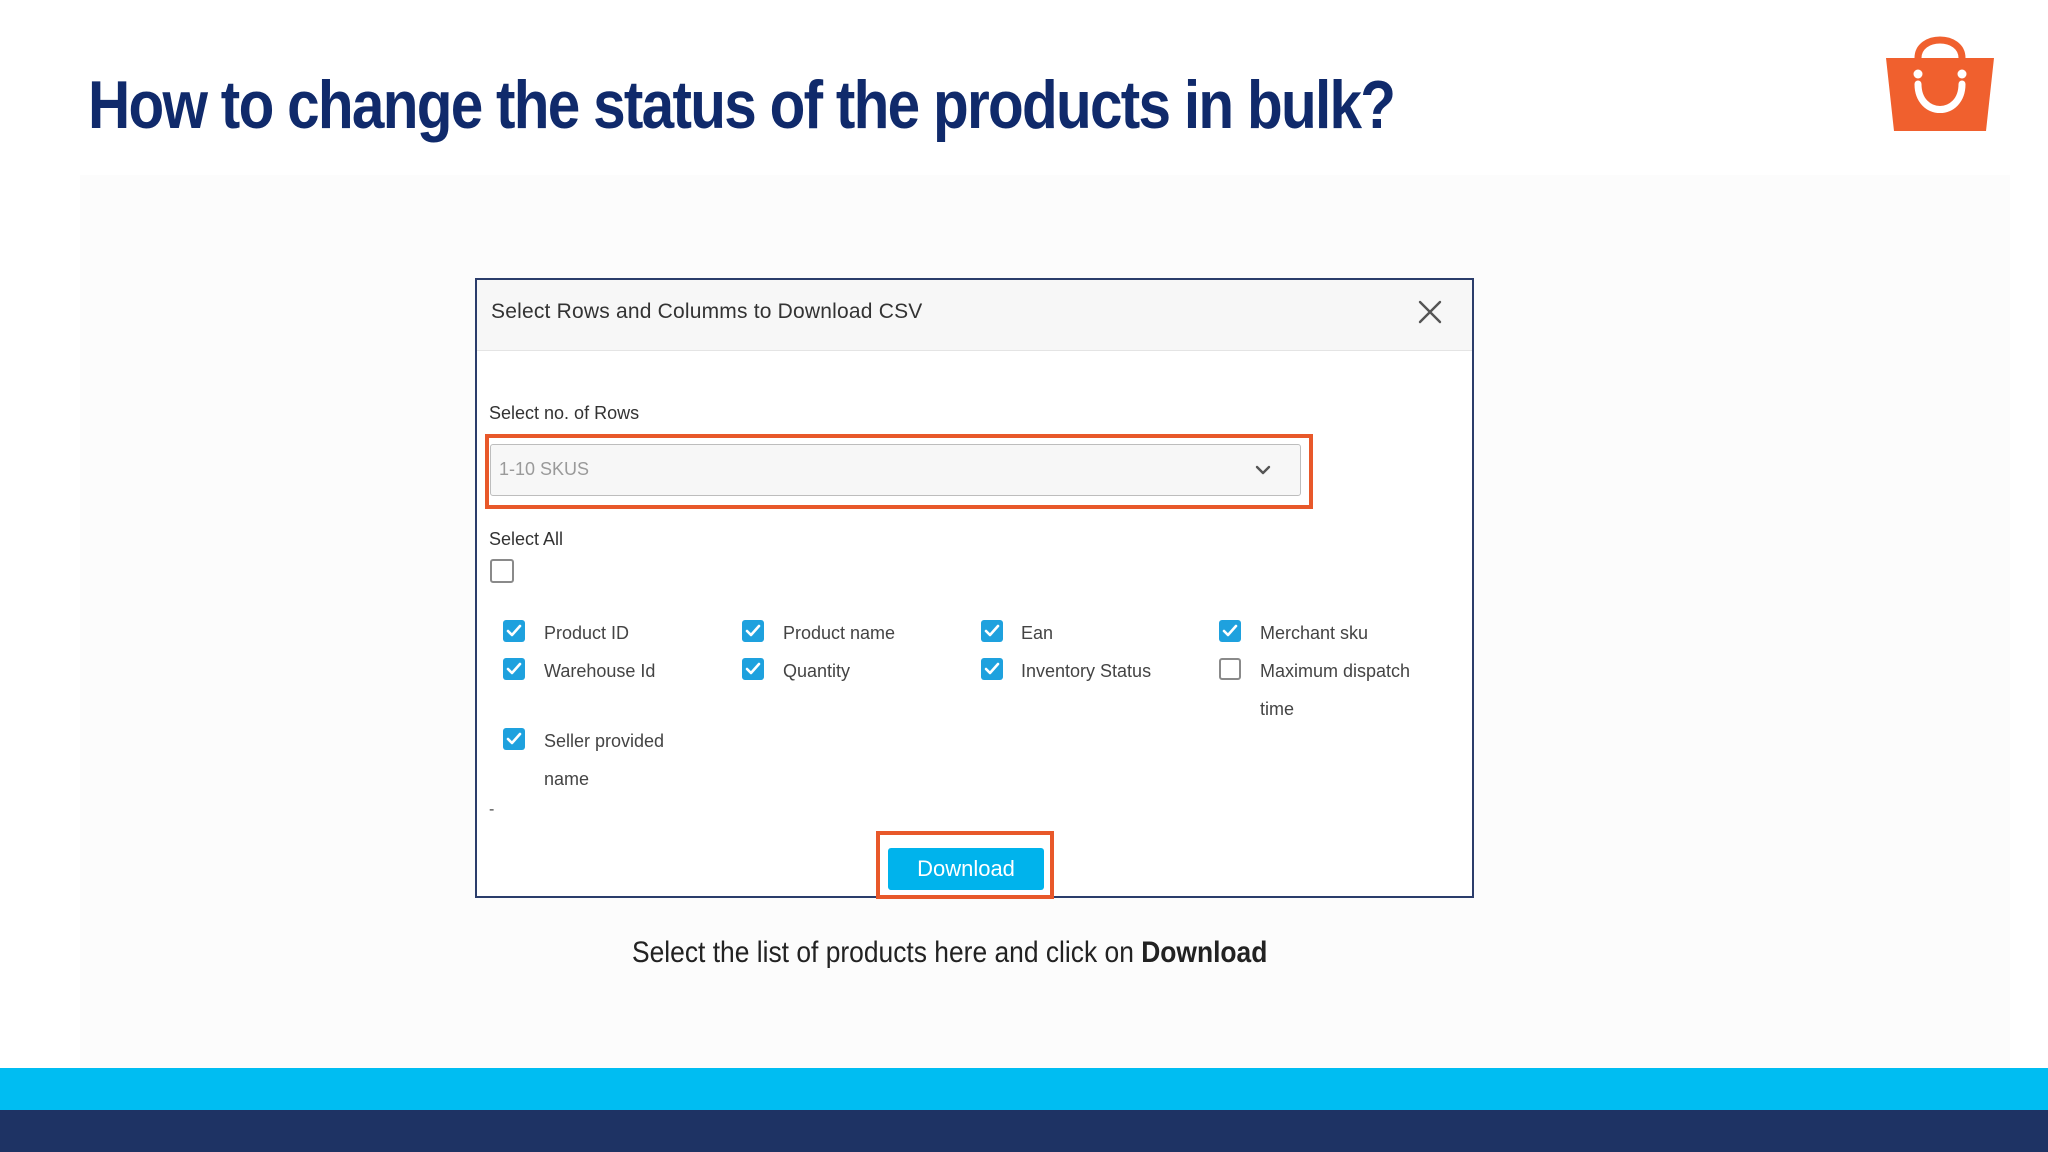  What do you see at coordinates (604, 760) in the screenshot?
I see `option-label-seller-provided-name: Seller provided name` at bounding box center [604, 760].